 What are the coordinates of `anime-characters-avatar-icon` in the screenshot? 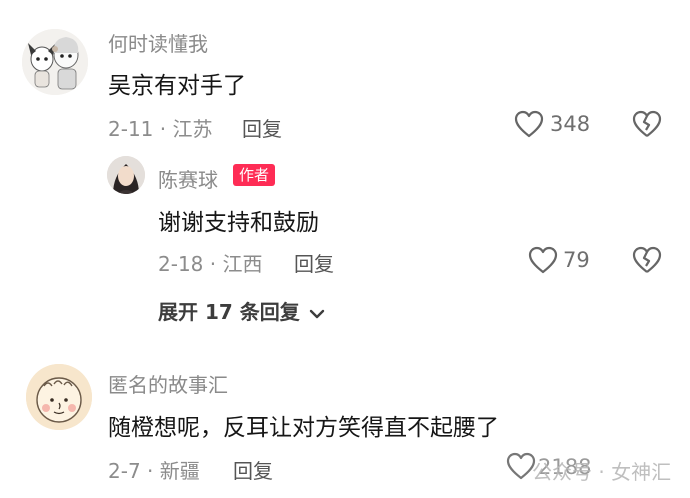 It's located at (55, 62).